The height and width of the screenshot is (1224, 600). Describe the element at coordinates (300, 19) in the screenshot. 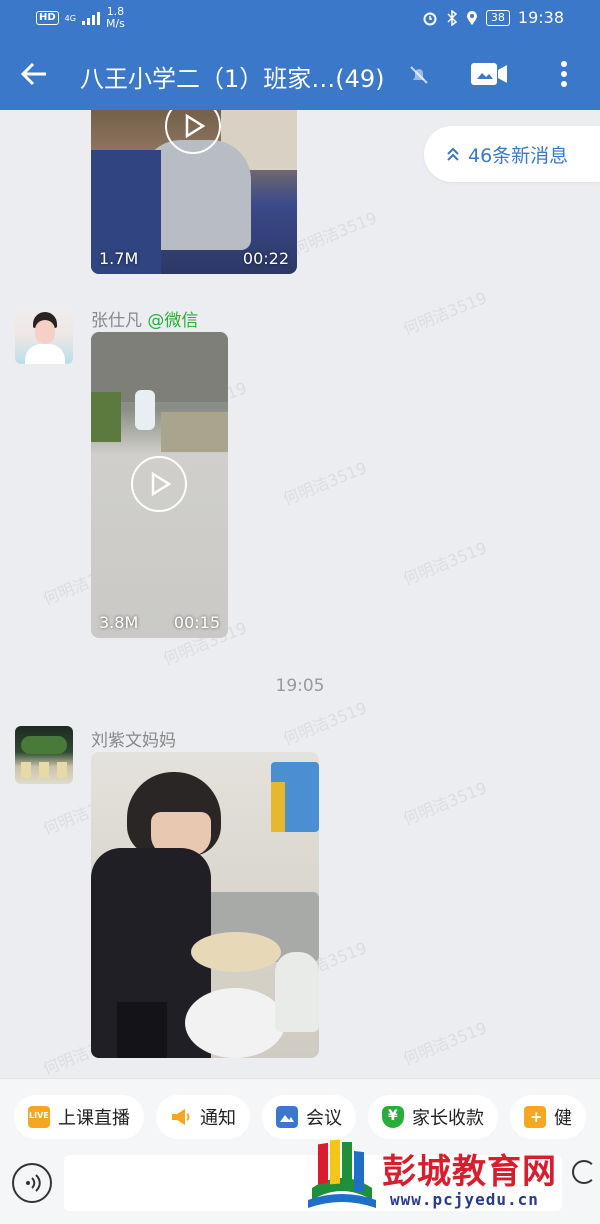

I see `status-bar: HD 4G 1.8 M/s 38 19:38` at that location.